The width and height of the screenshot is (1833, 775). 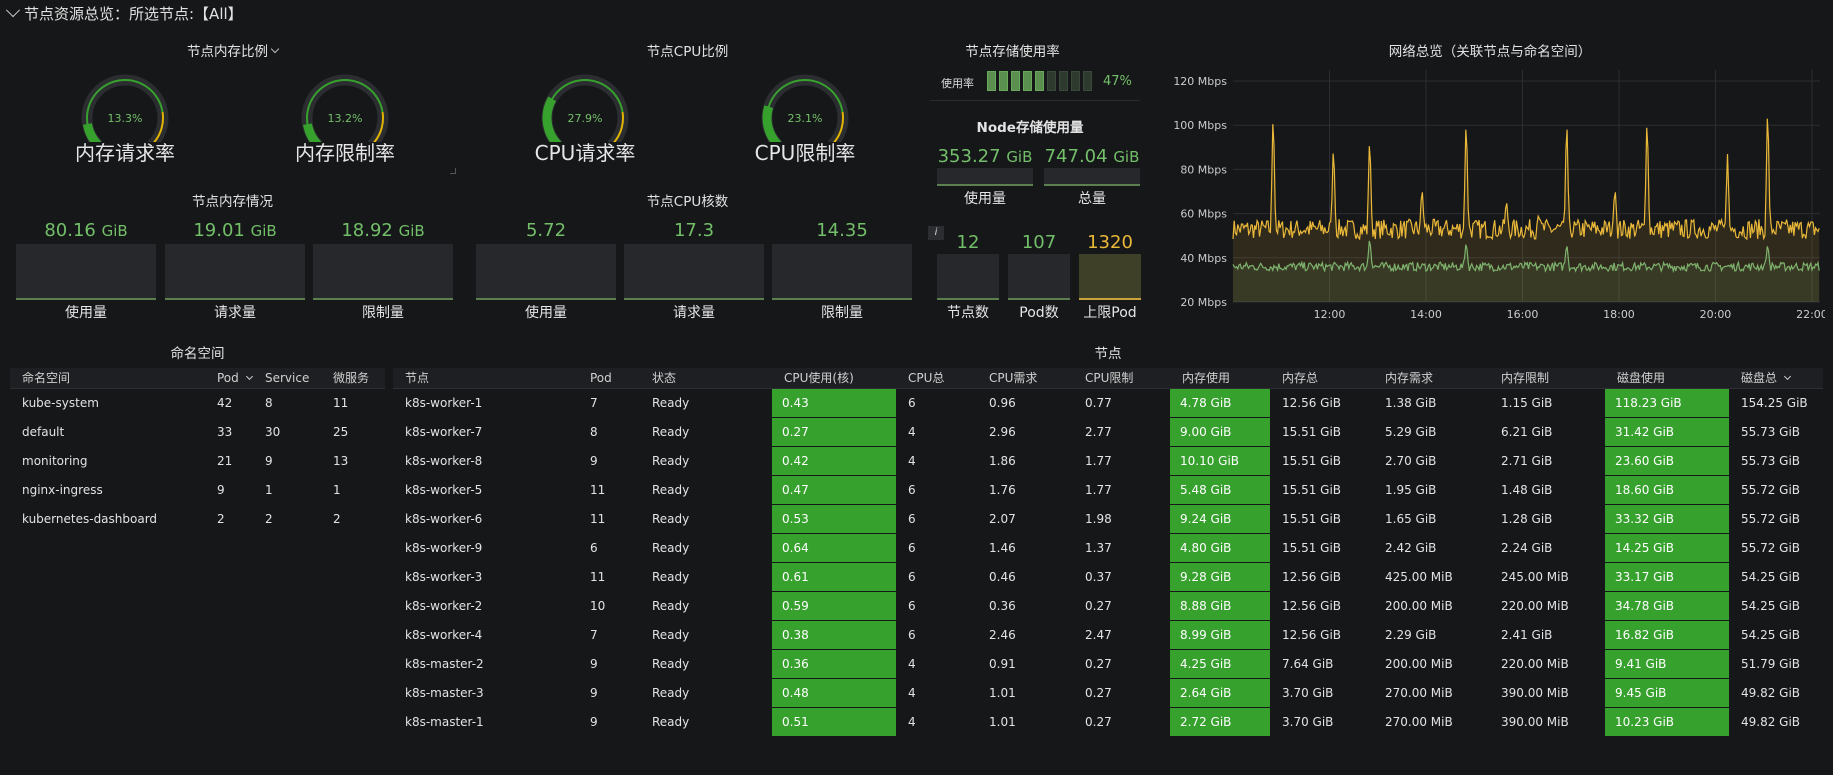 What do you see at coordinates (287, 378) in the screenshot?
I see `column-header: Service` at bounding box center [287, 378].